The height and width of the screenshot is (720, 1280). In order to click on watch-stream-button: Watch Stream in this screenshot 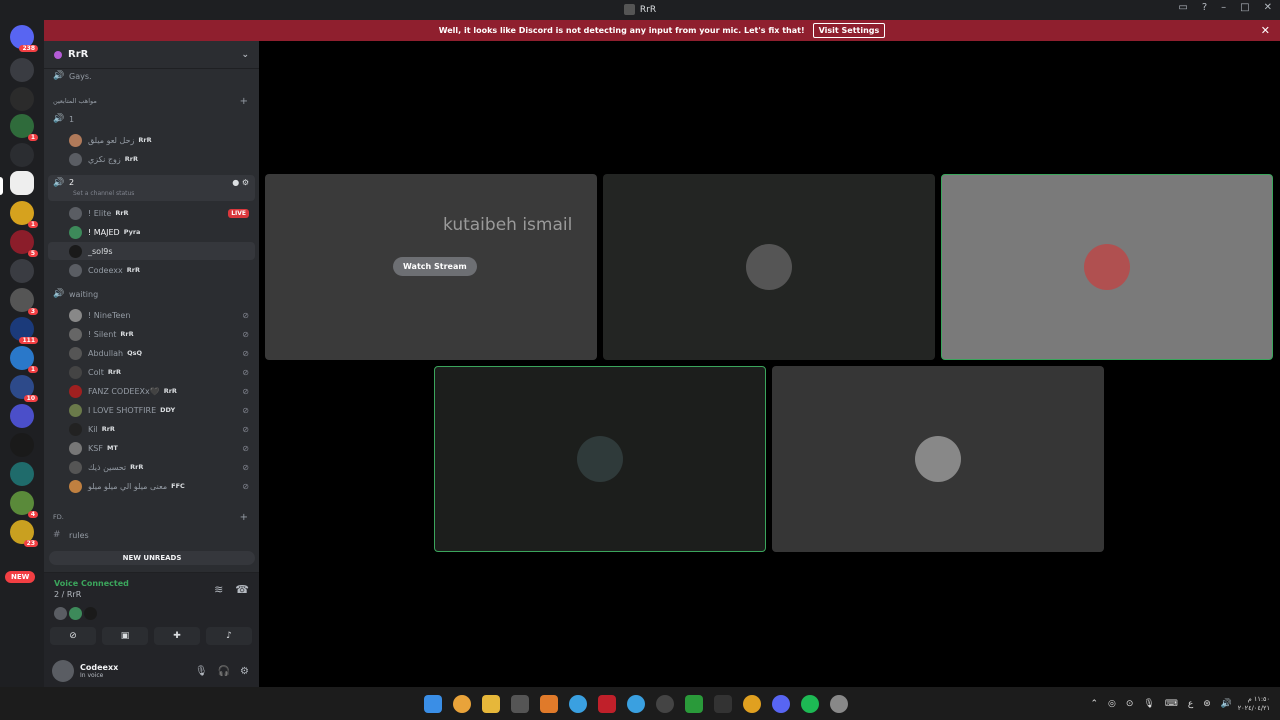, I will do `click(435, 266)`.